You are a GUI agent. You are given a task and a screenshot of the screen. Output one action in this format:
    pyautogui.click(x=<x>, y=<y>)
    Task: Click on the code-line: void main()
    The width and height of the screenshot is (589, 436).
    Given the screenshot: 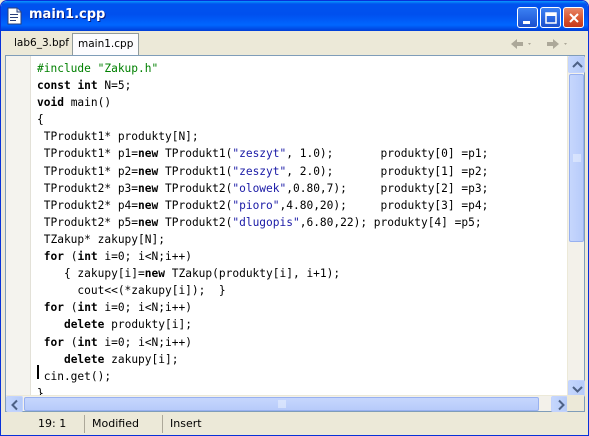 What is the action you would take?
    pyautogui.click(x=304, y=102)
    